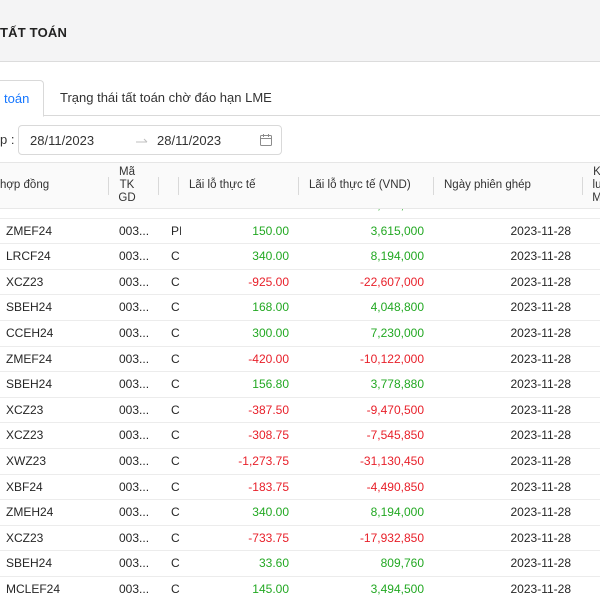  I want to click on table-row: LRCF24 003... C 340.00 8,194,000 2023-11-28, so click(300, 257).